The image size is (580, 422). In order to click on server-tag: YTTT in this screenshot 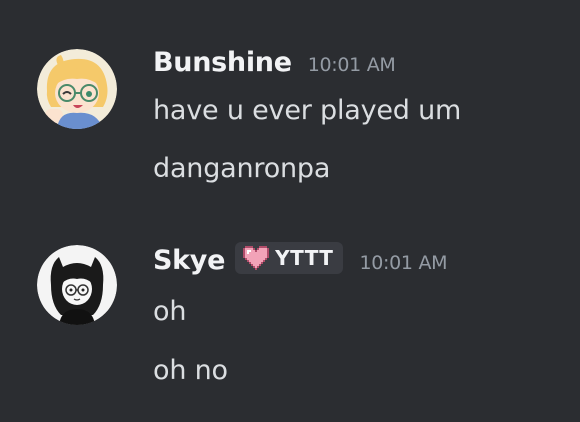, I will do `click(289, 258)`.